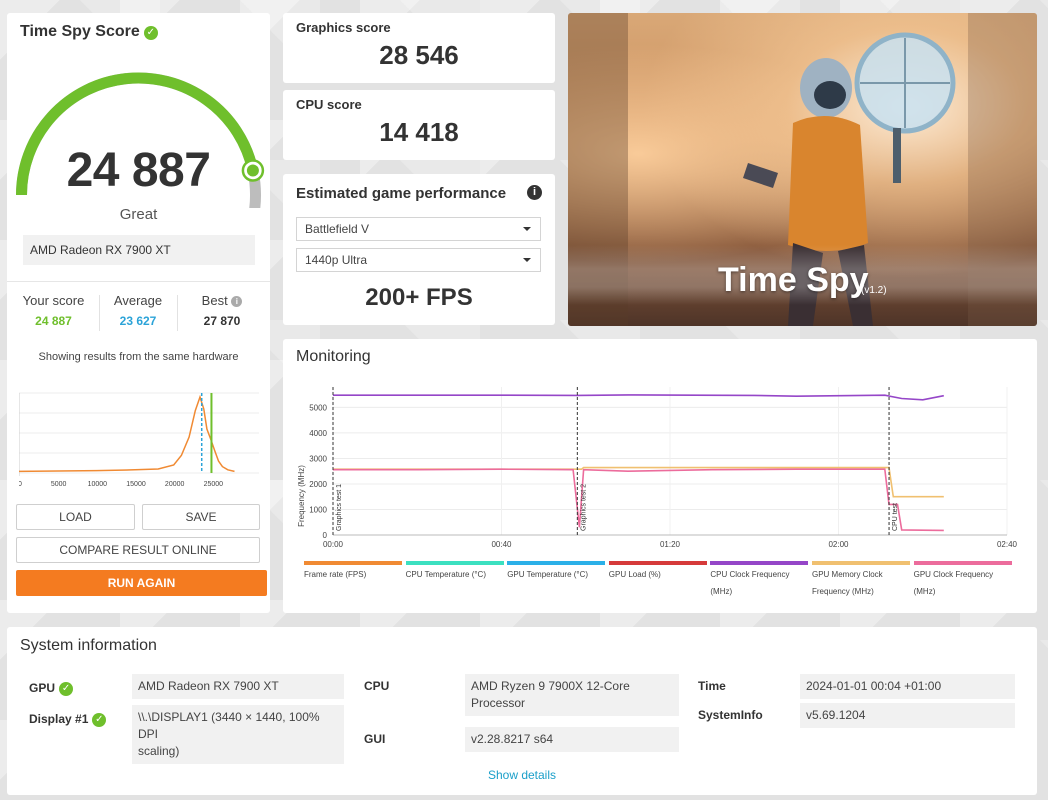 The image size is (1048, 800). Describe the element at coordinates (139, 250) in the screenshot. I see `gpu-name-box: AMD Radeon RX 7900 XT` at that location.